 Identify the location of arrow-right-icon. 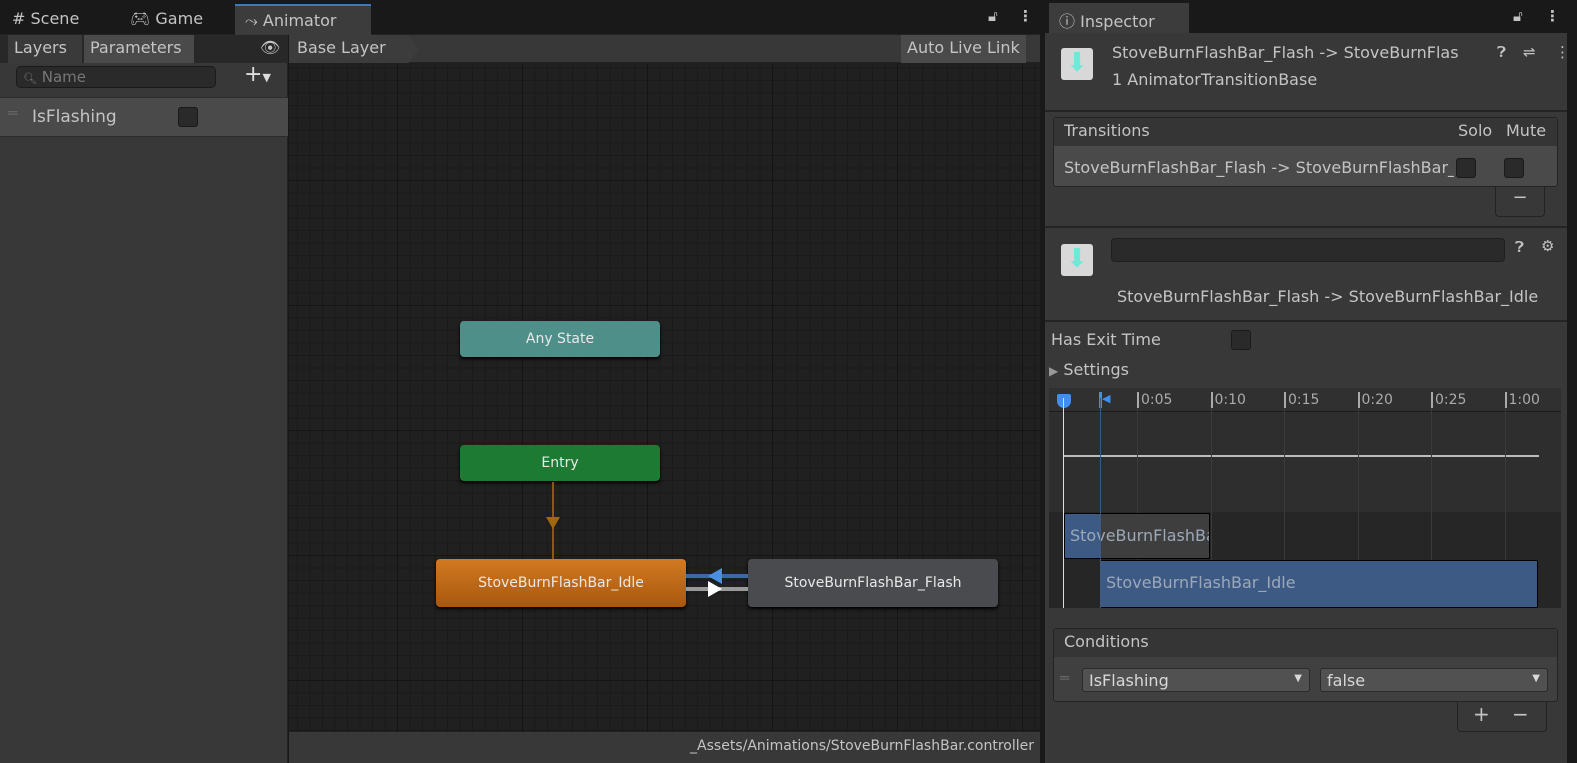
(715, 589).